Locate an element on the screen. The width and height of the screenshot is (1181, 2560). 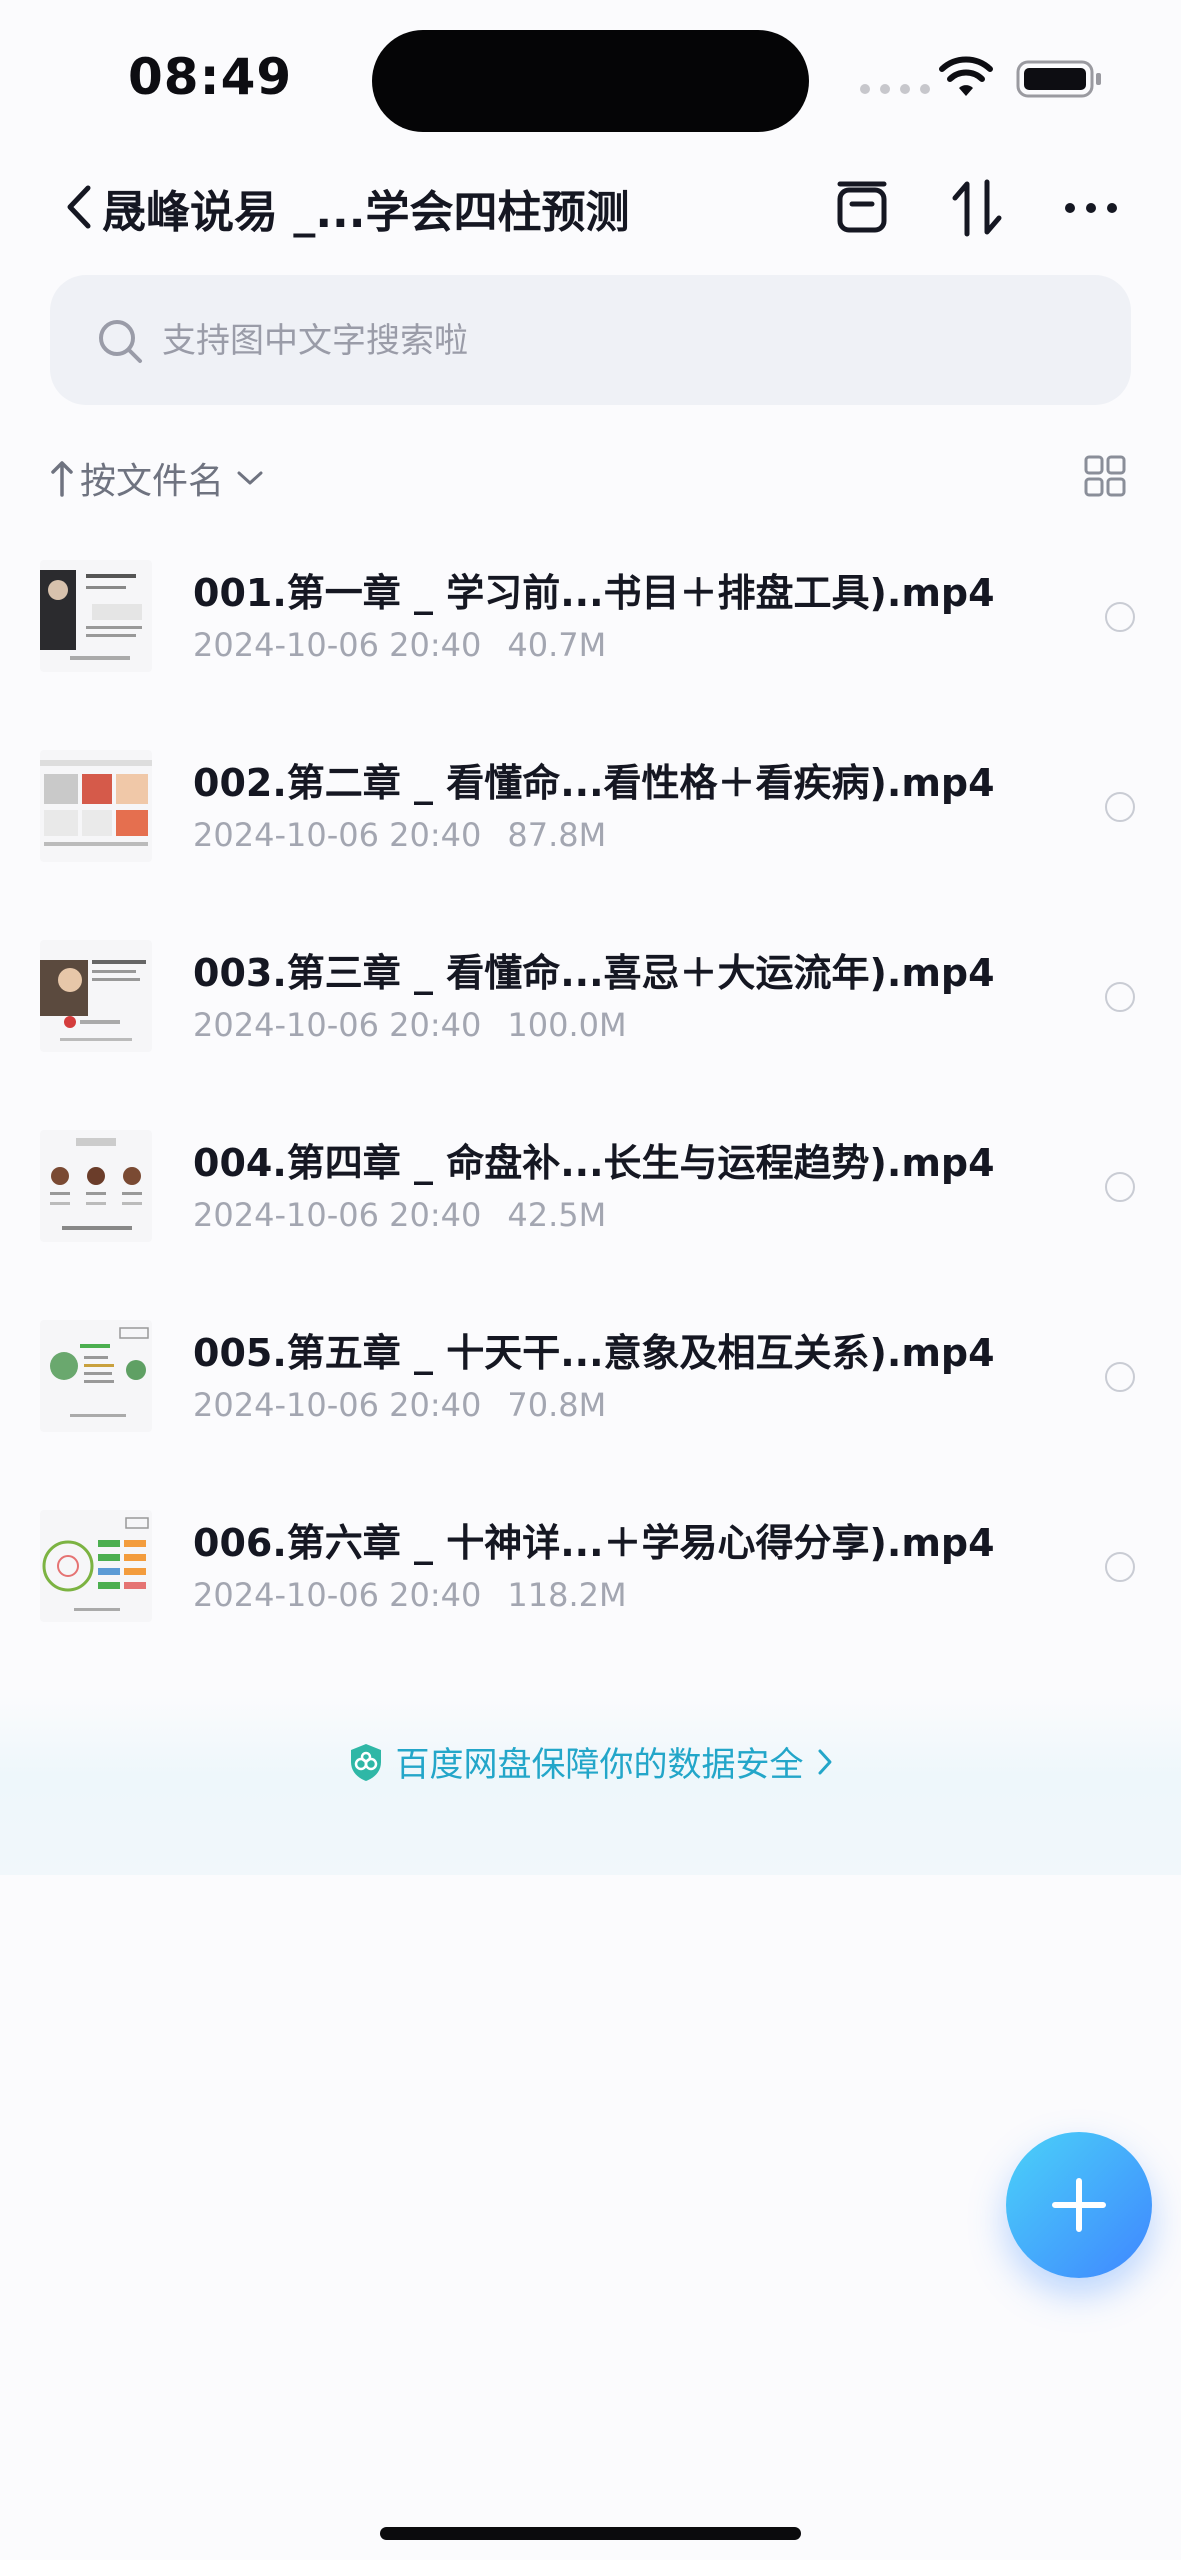
arrow-up-icon is located at coordinates (62, 479).